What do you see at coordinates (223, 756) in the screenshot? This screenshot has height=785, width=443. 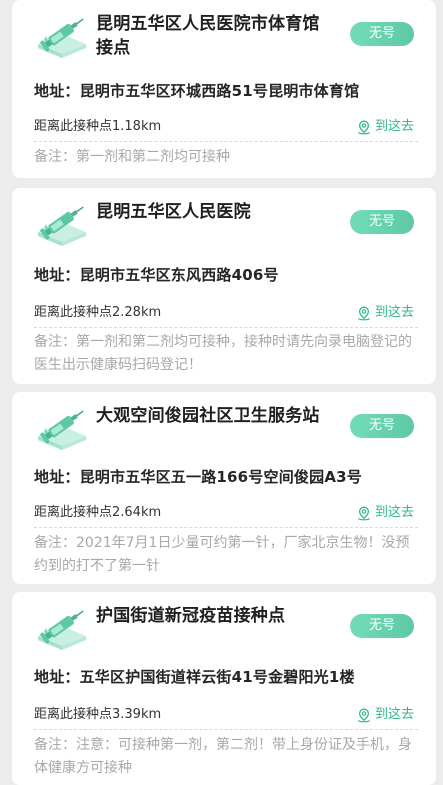 I see `site-note: 备注：注意：可接种第一剂，第二剂！带上身份证及手机，身体健康方可接种` at bounding box center [223, 756].